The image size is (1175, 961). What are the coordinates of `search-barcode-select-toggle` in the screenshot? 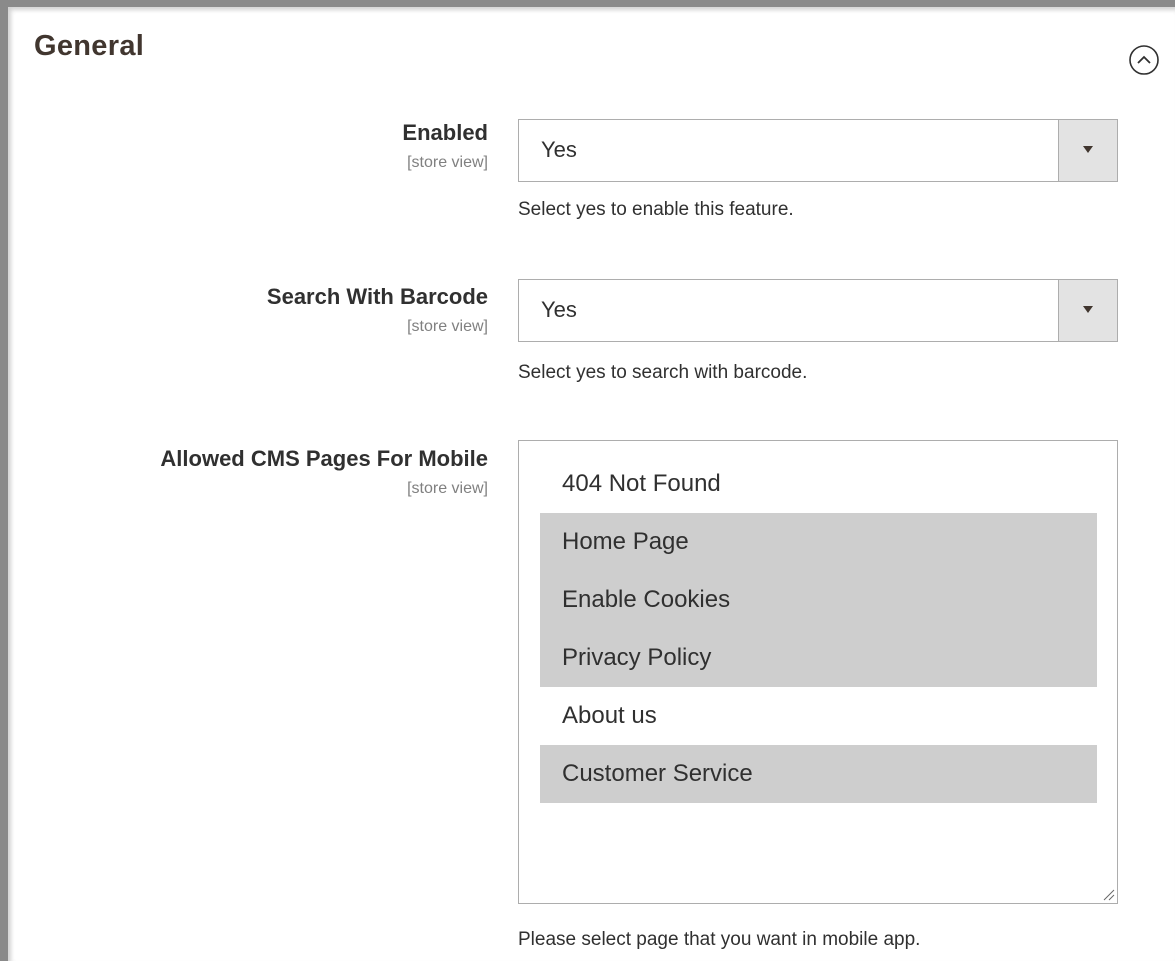 It's located at (1087, 310).